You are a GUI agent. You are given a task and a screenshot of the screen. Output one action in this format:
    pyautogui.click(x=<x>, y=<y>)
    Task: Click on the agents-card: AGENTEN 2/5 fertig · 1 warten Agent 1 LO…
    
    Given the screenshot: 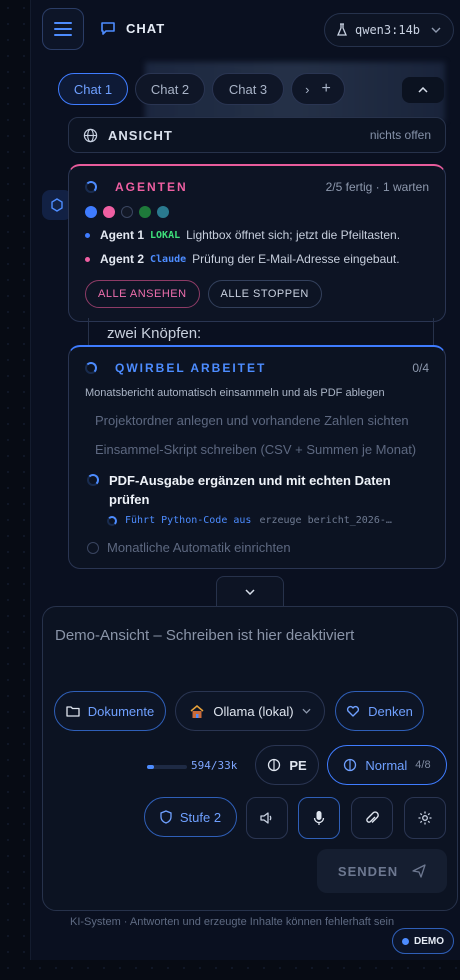 What is the action you would take?
    pyautogui.click(x=257, y=243)
    